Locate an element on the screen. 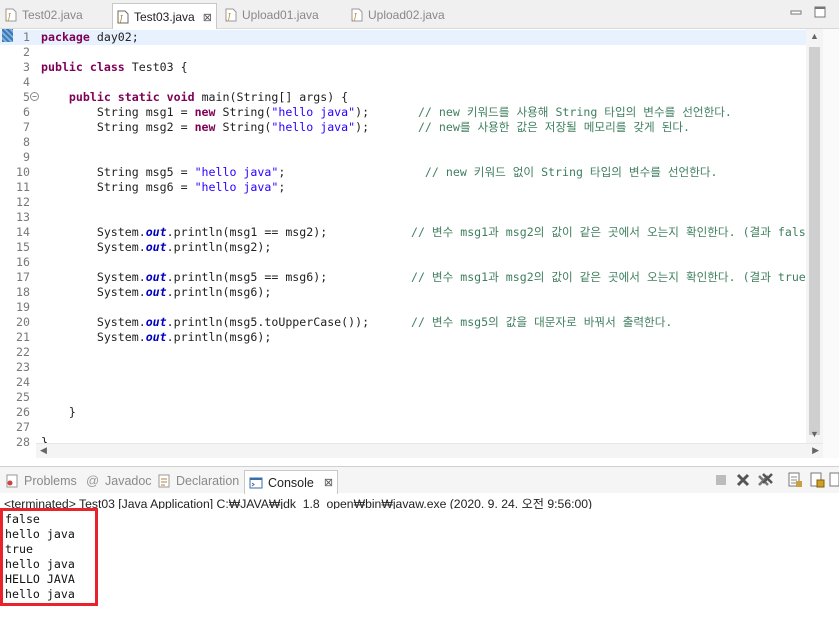  line-number: 6 is located at coordinates (26, 112).